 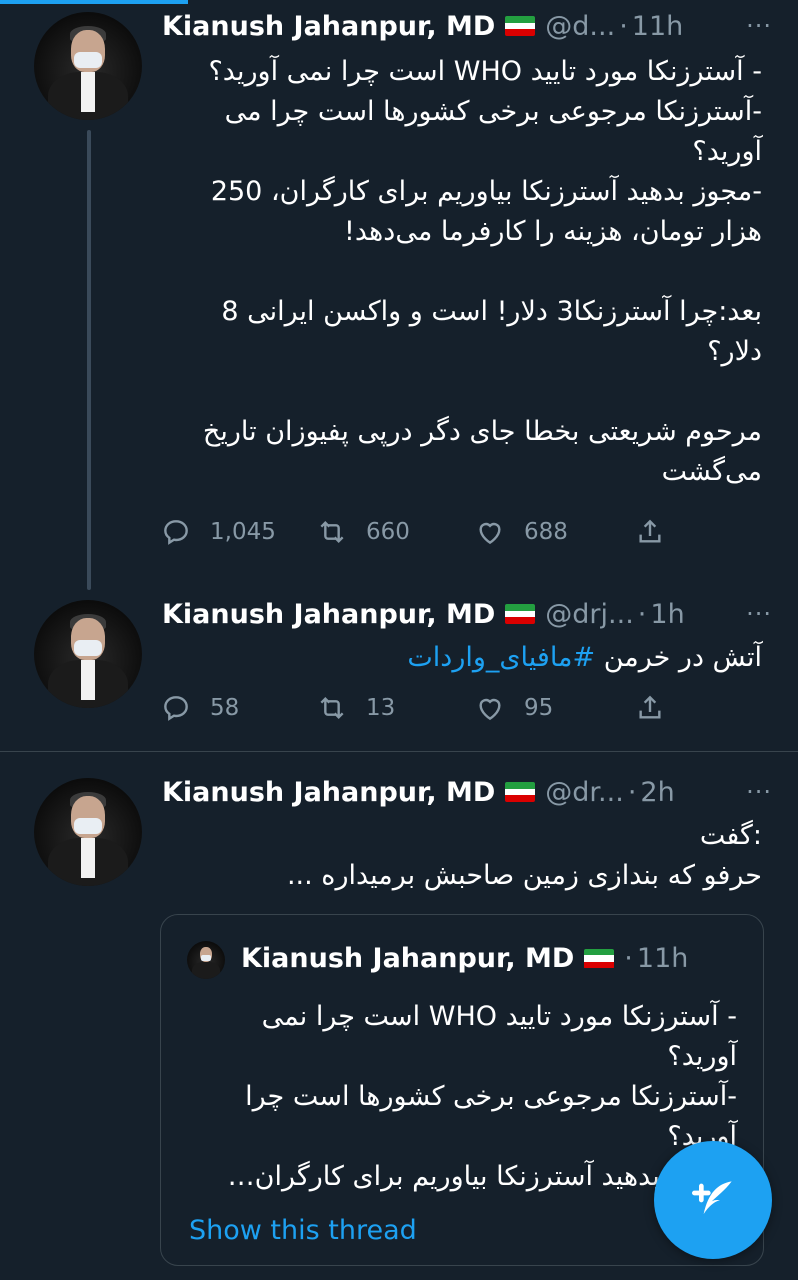 I want to click on tweet-actions: 1,045 660 688, so click(x=440, y=536).